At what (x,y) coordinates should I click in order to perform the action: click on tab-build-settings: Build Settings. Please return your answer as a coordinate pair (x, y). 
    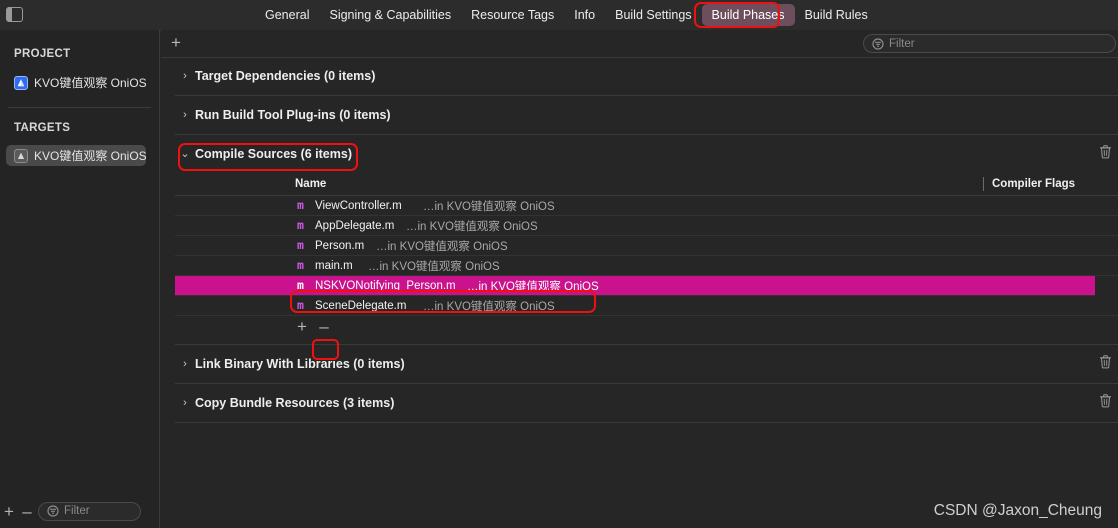
    Looking at the image, I should click on (653, 15).